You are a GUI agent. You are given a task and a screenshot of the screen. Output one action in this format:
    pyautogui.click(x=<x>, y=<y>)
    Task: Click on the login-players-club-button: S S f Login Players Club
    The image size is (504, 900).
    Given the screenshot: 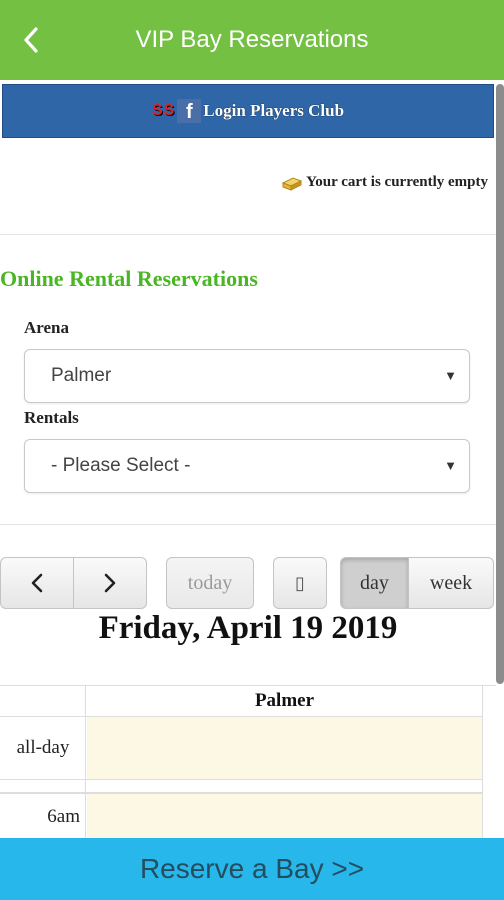 What is the action you would take?
    pyautogui.click(x=248, y=111)
    